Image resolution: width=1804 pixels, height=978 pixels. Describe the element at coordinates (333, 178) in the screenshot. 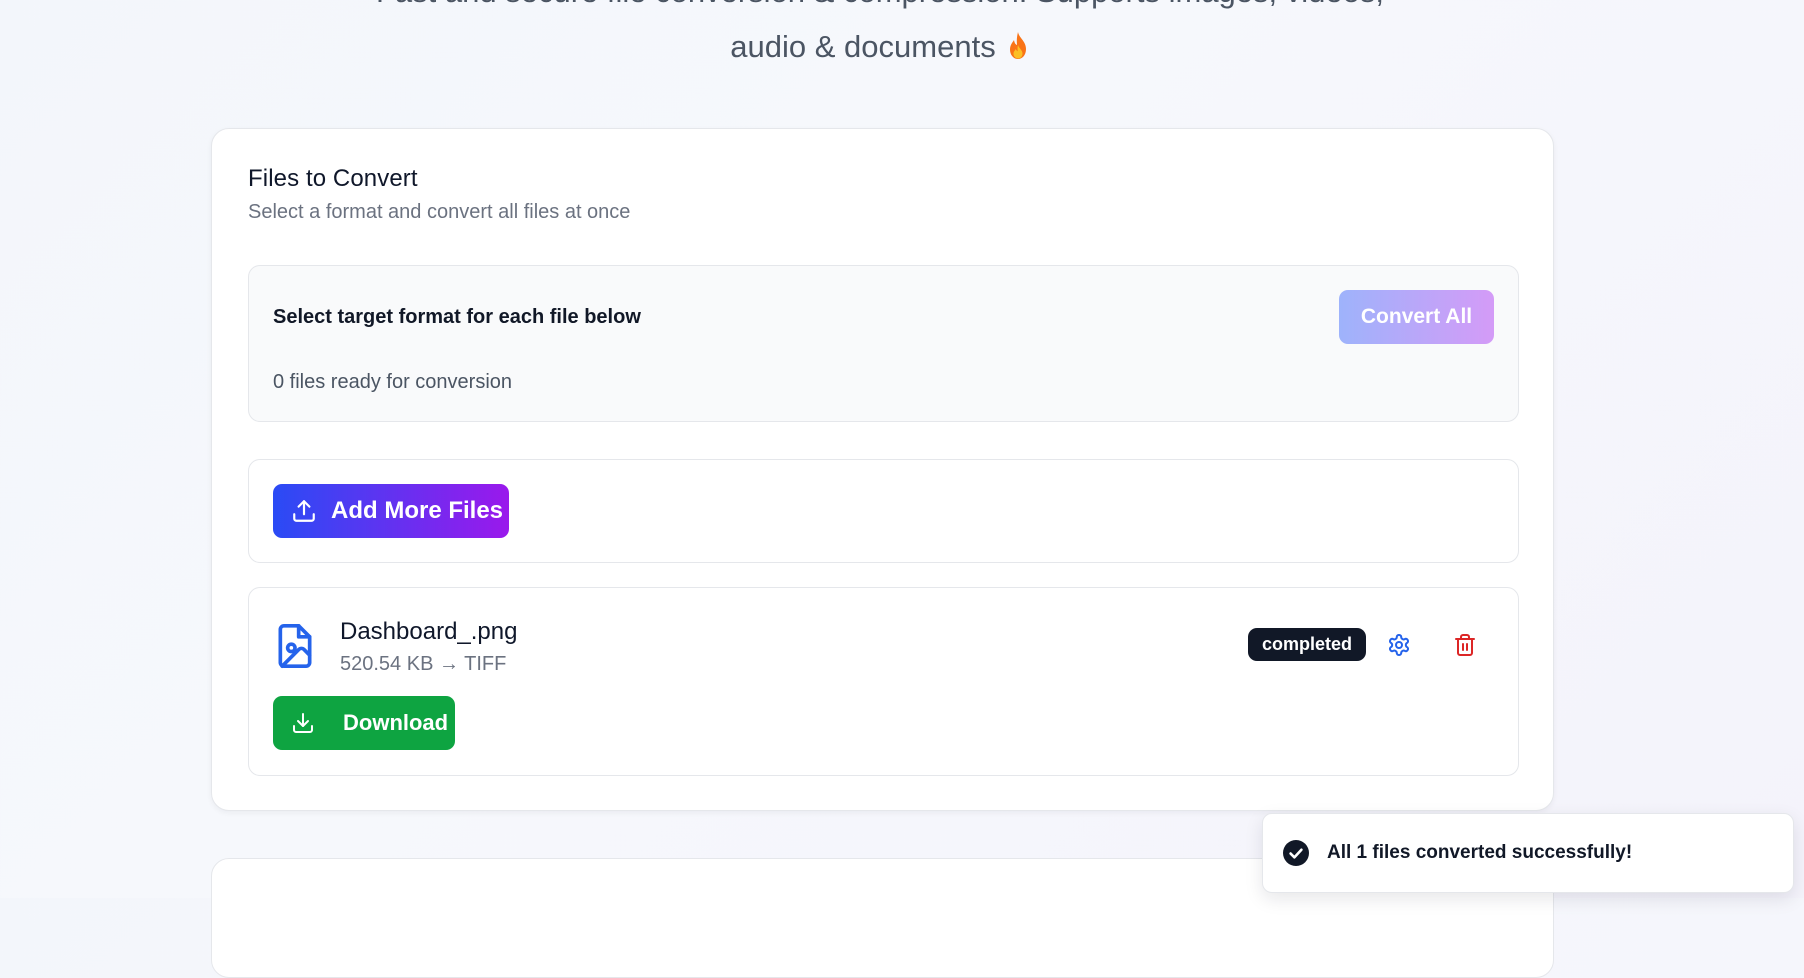

I see `card-title: Files to Convert` at that location.